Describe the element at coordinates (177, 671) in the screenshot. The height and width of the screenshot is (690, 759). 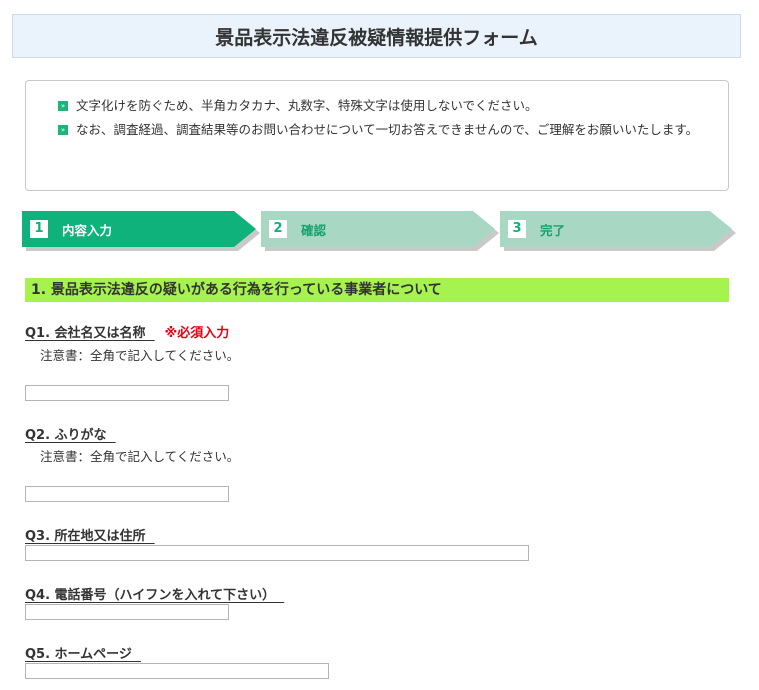
I see `homepage-input` at that location.